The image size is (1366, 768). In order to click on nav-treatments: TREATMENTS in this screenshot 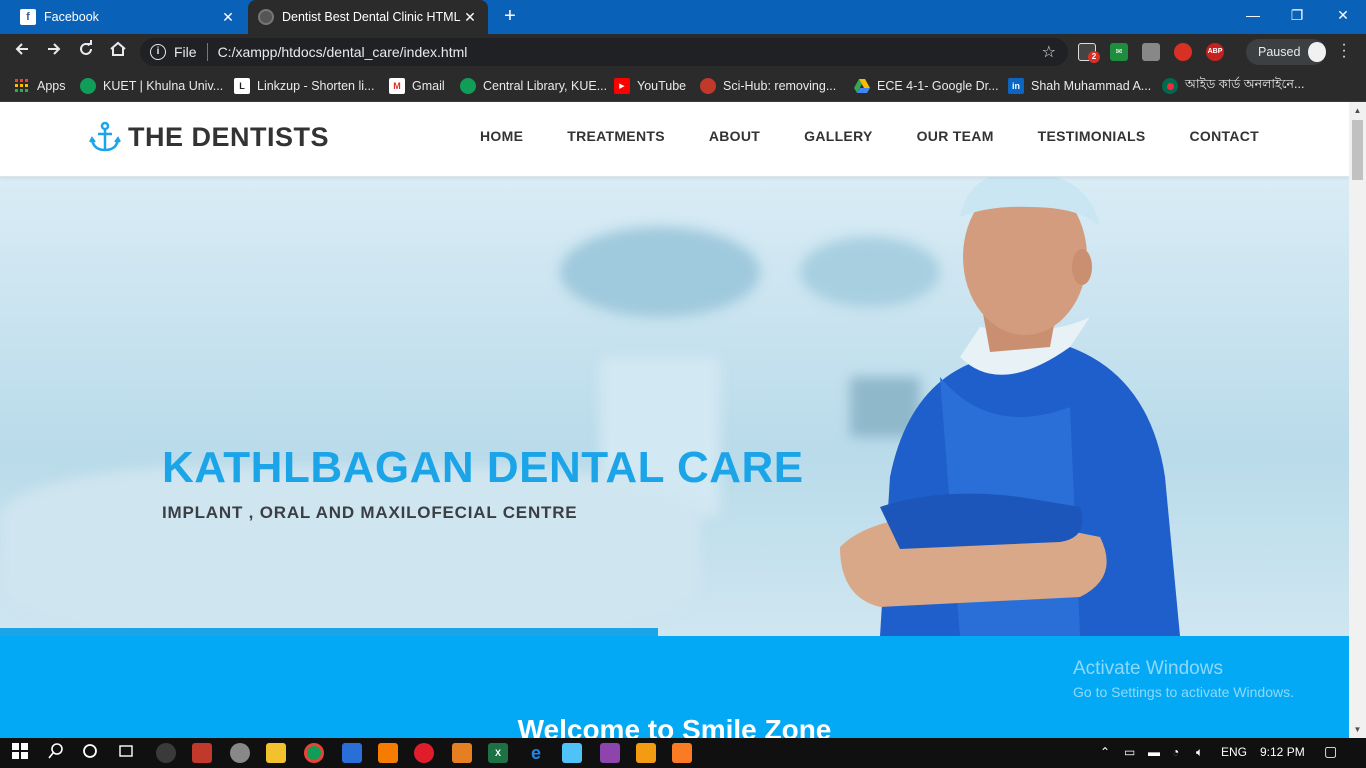, I will do `click(616, 136)`.